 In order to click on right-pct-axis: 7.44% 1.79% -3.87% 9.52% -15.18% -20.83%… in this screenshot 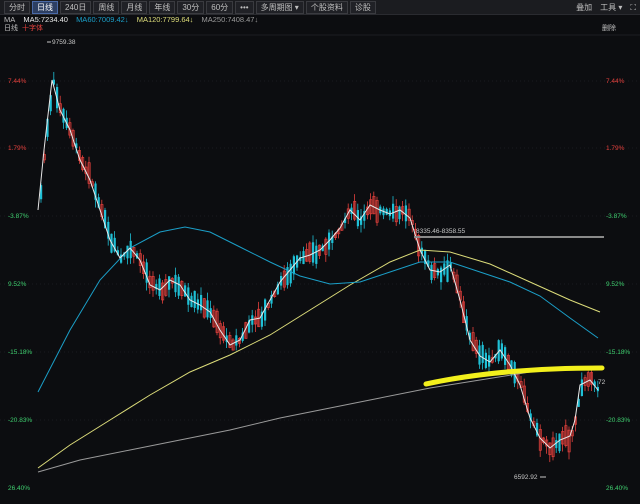, I will do `click(618, 285)`.